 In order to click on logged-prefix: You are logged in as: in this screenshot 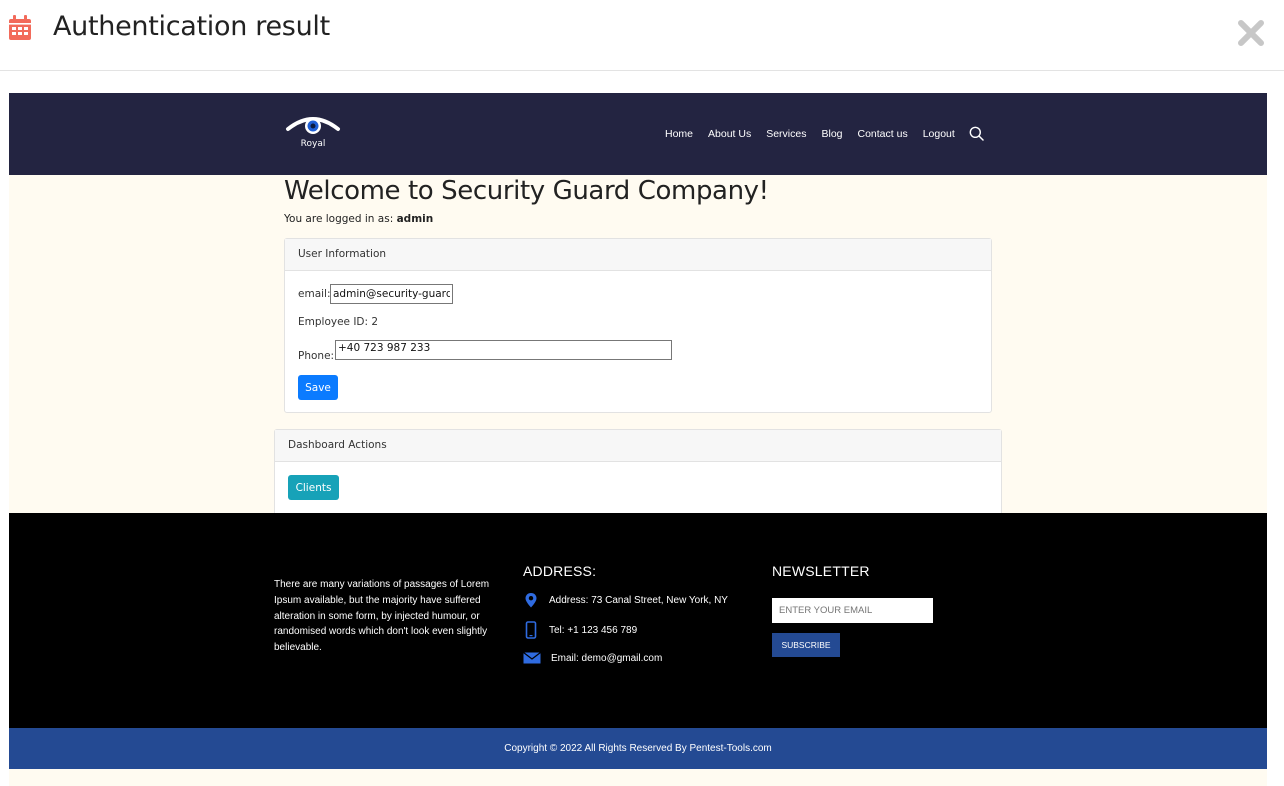, I will do `click(339, 219)`.